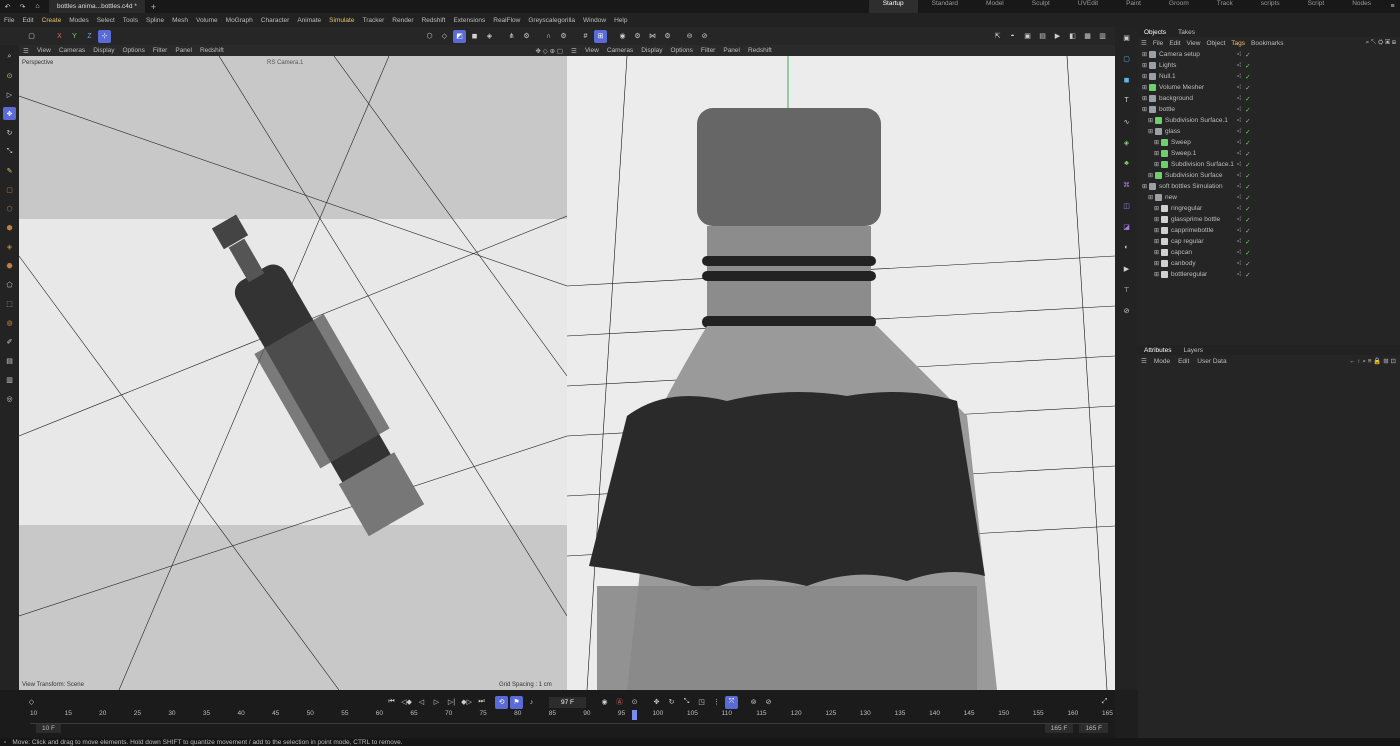 This screenshot has height=746, width=1400. Describe the element at coordinates (9, 360) in the screenshot. I see `texture-icon: ▤` at that location.